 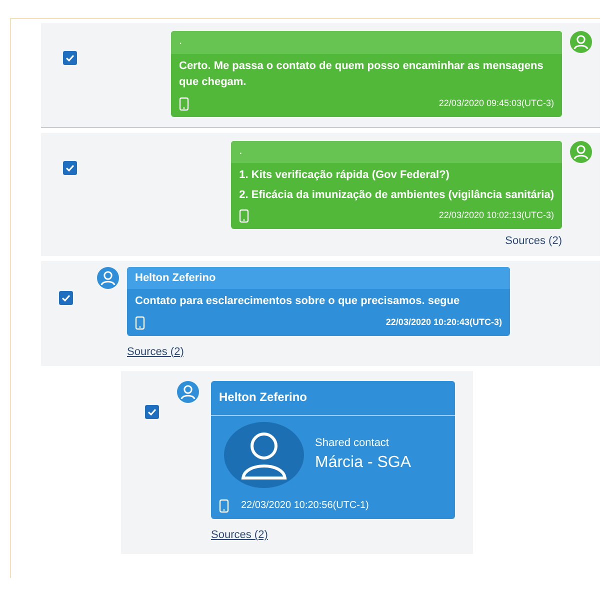 What do you see at coordinates (496, 103) in the screenshot?
I see `timestamp: 22/03/2020 09:45:03(UTC-3)` at bounding box center [496, 103].